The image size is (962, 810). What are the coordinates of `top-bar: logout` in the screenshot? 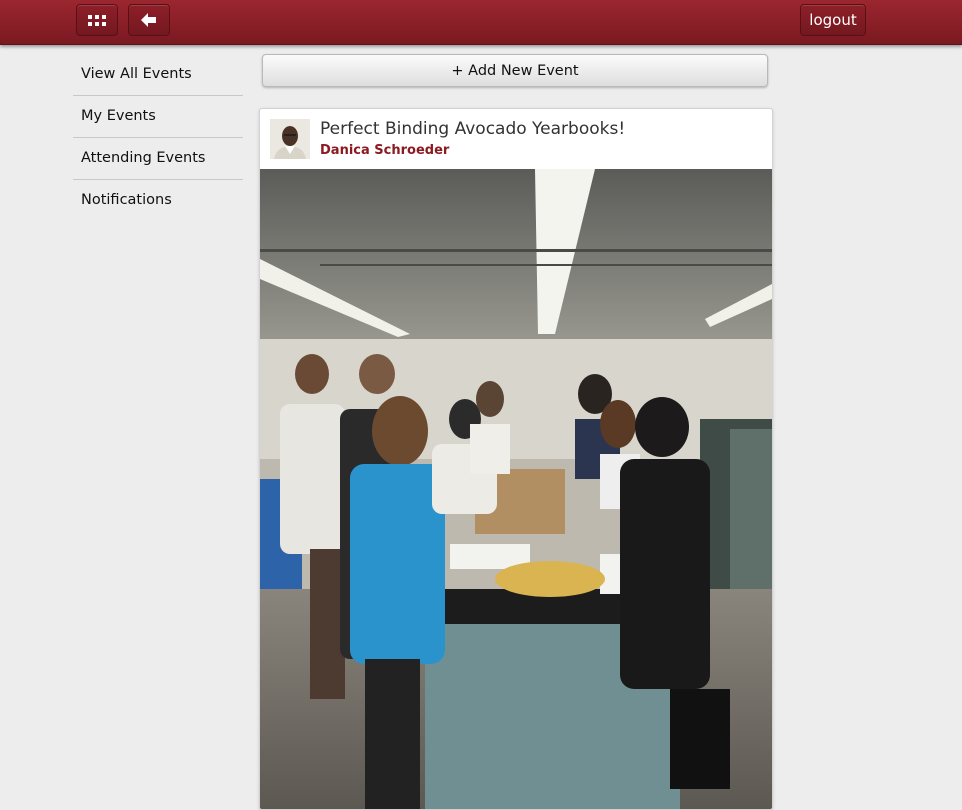 It's located at (481, 22).